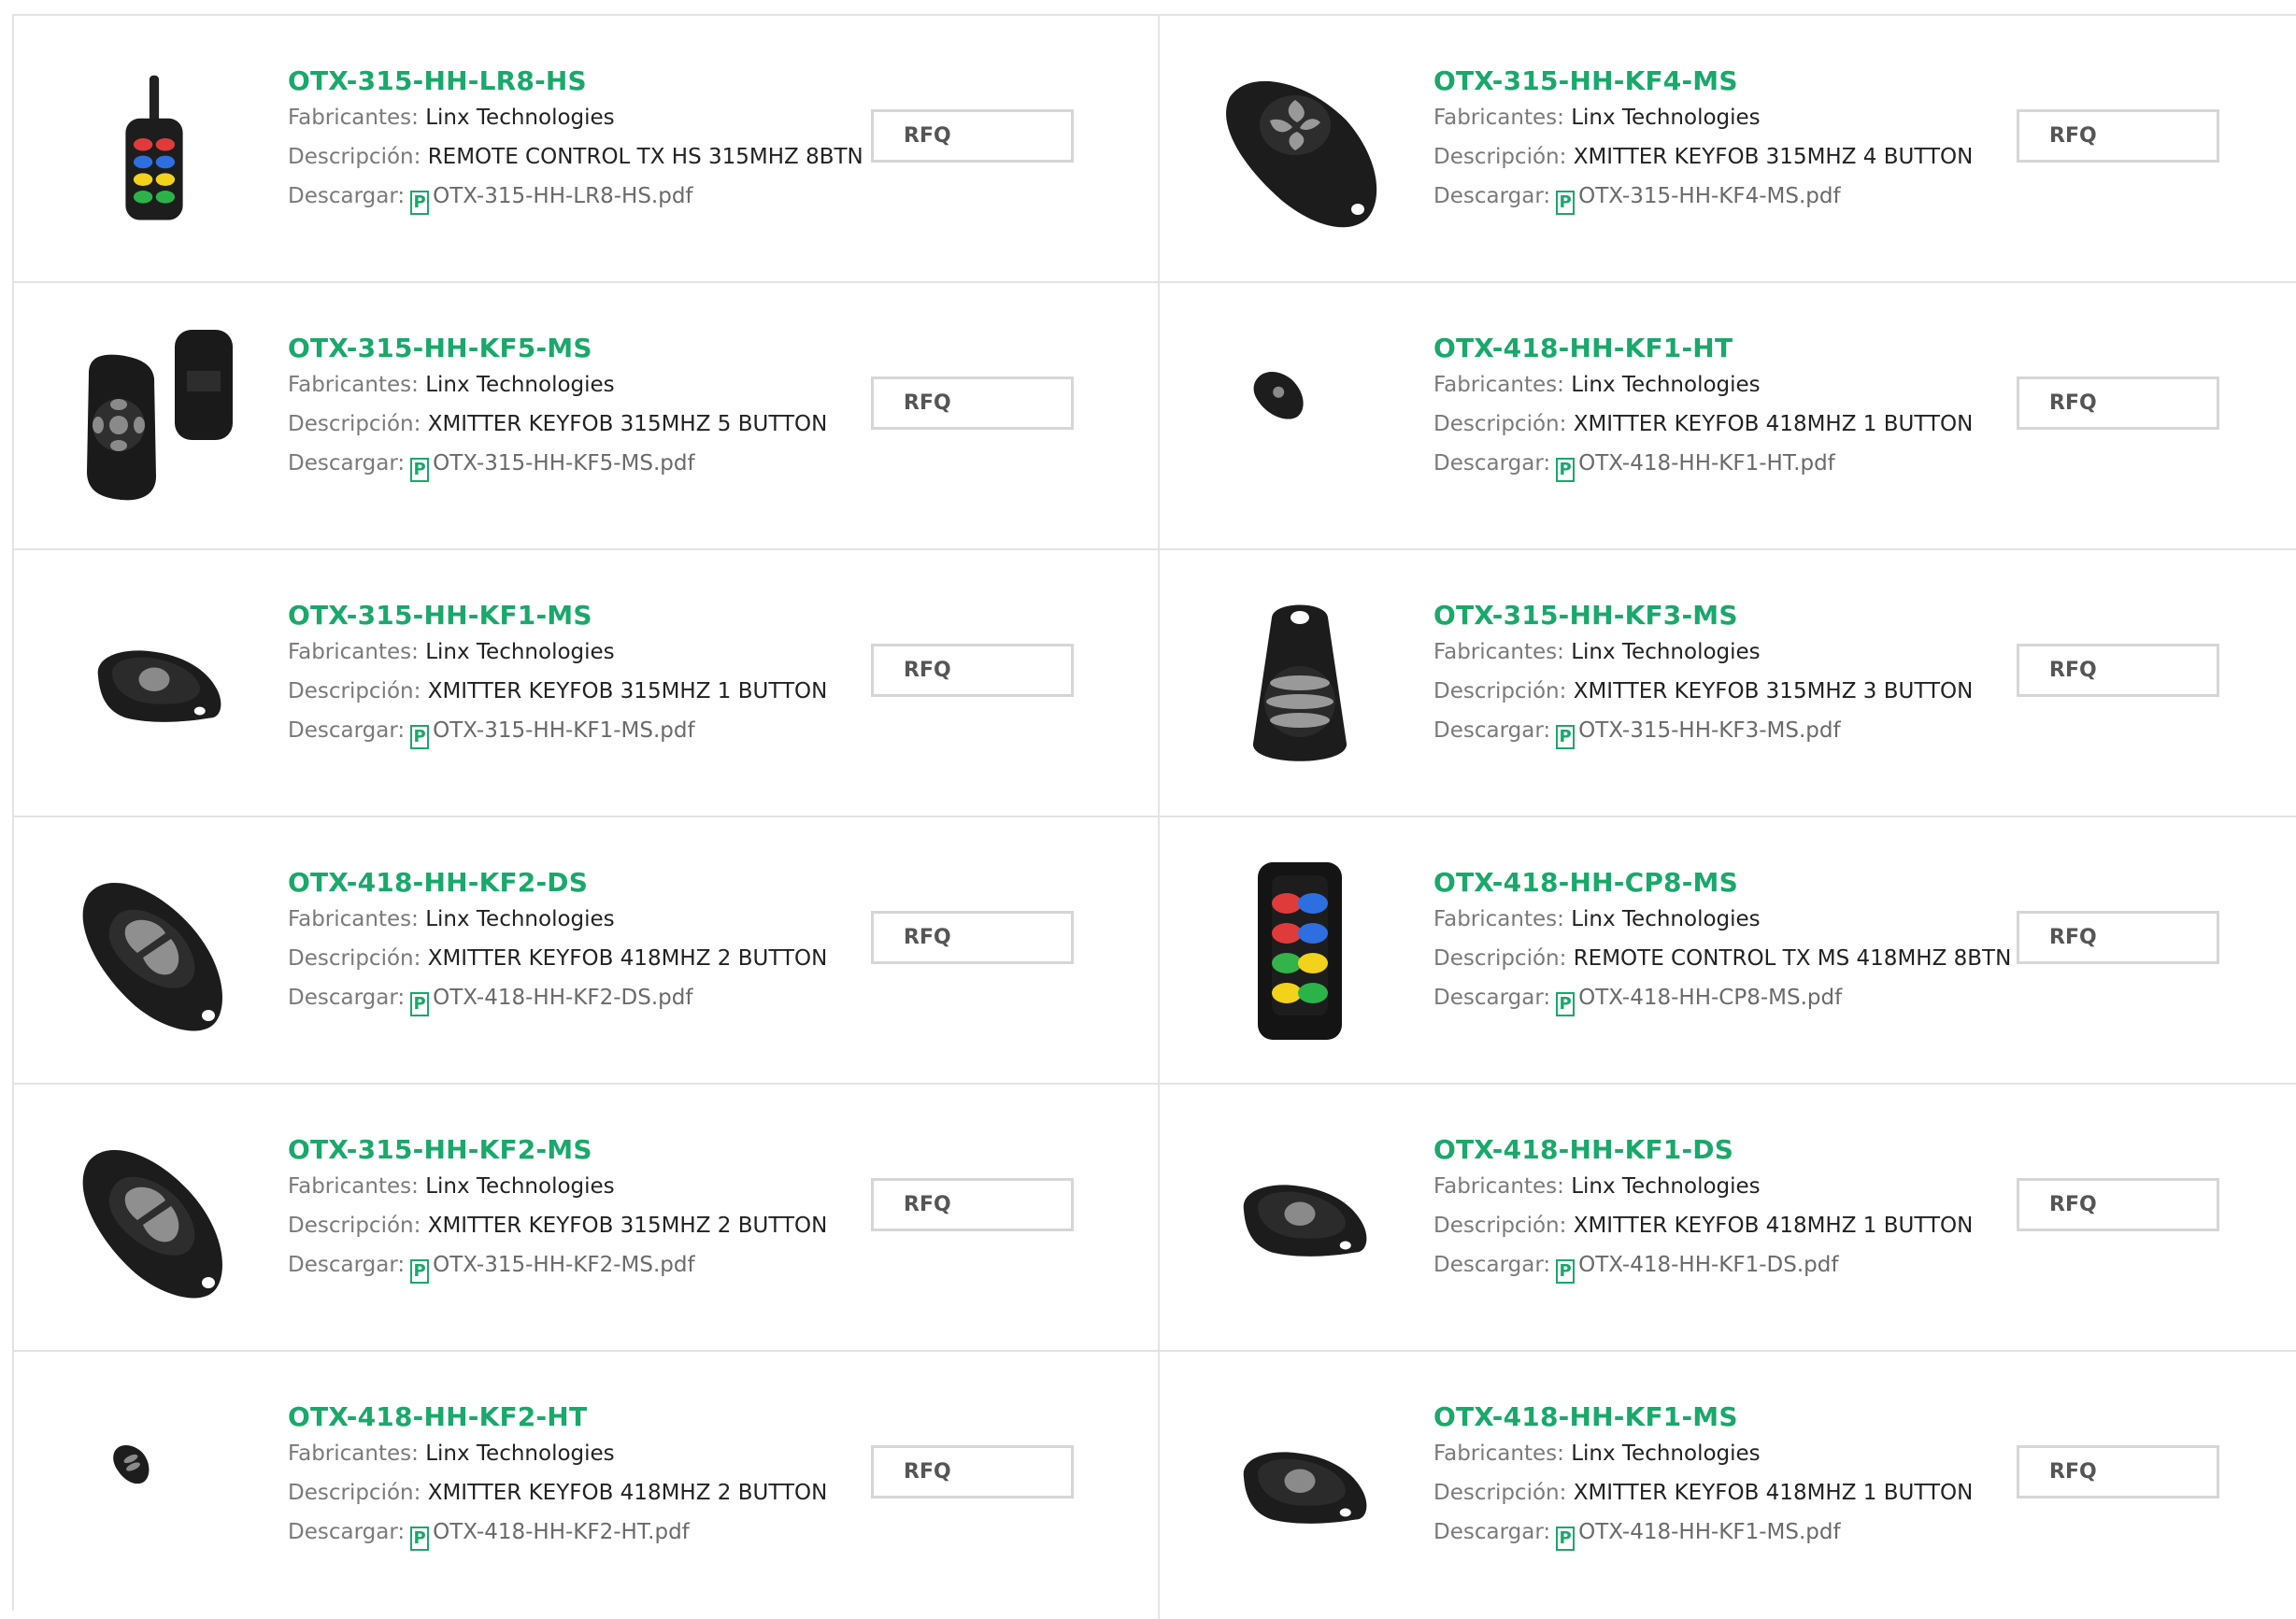  I want to click on remote-8-button-image, so click(1299, 950).